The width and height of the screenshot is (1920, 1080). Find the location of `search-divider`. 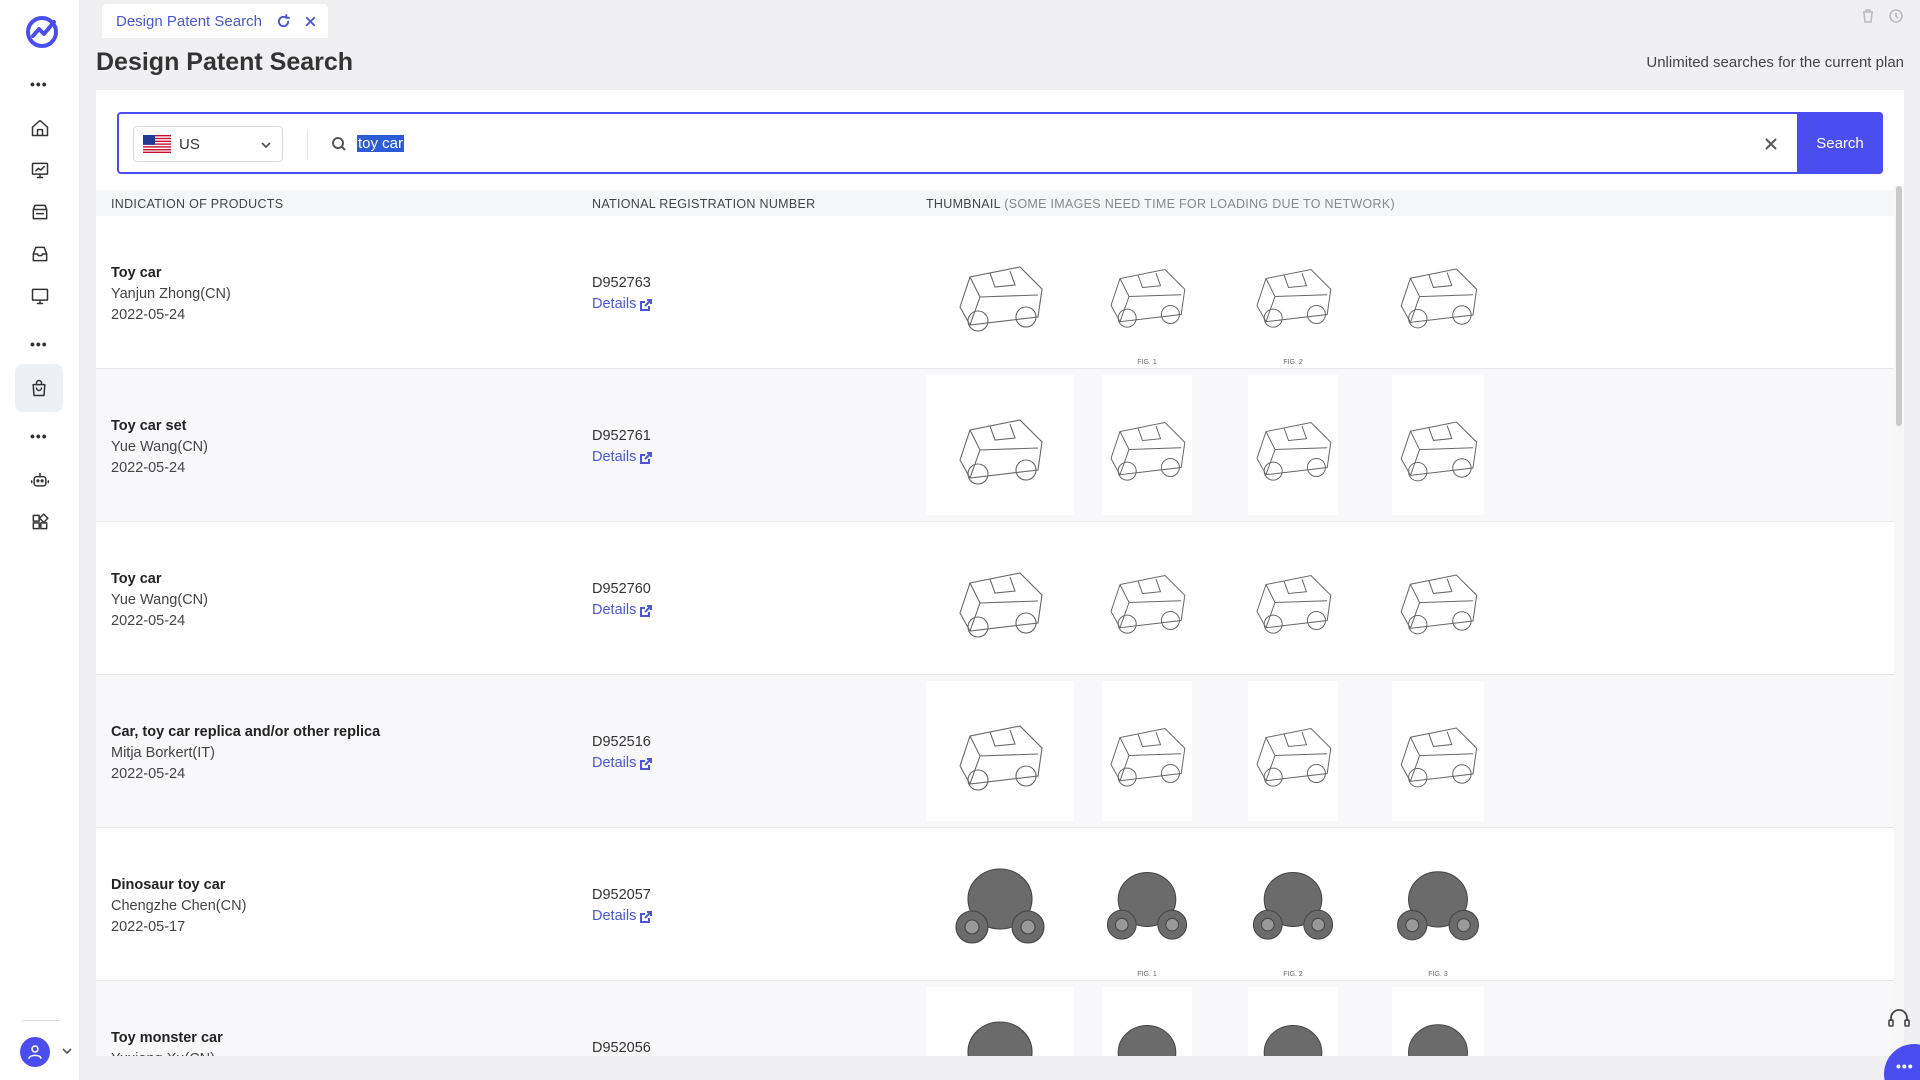

search-divider is located at coordinates (307, 145).